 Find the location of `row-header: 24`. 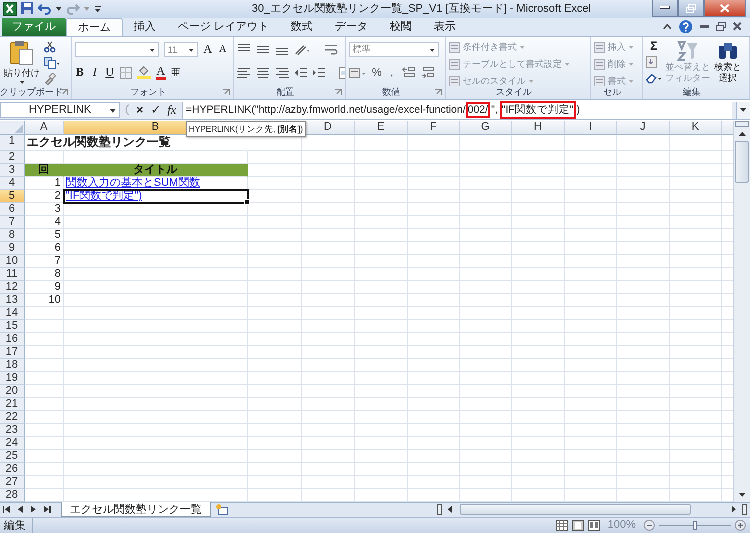

row-header: 24 is located at coordinates (12, 443).